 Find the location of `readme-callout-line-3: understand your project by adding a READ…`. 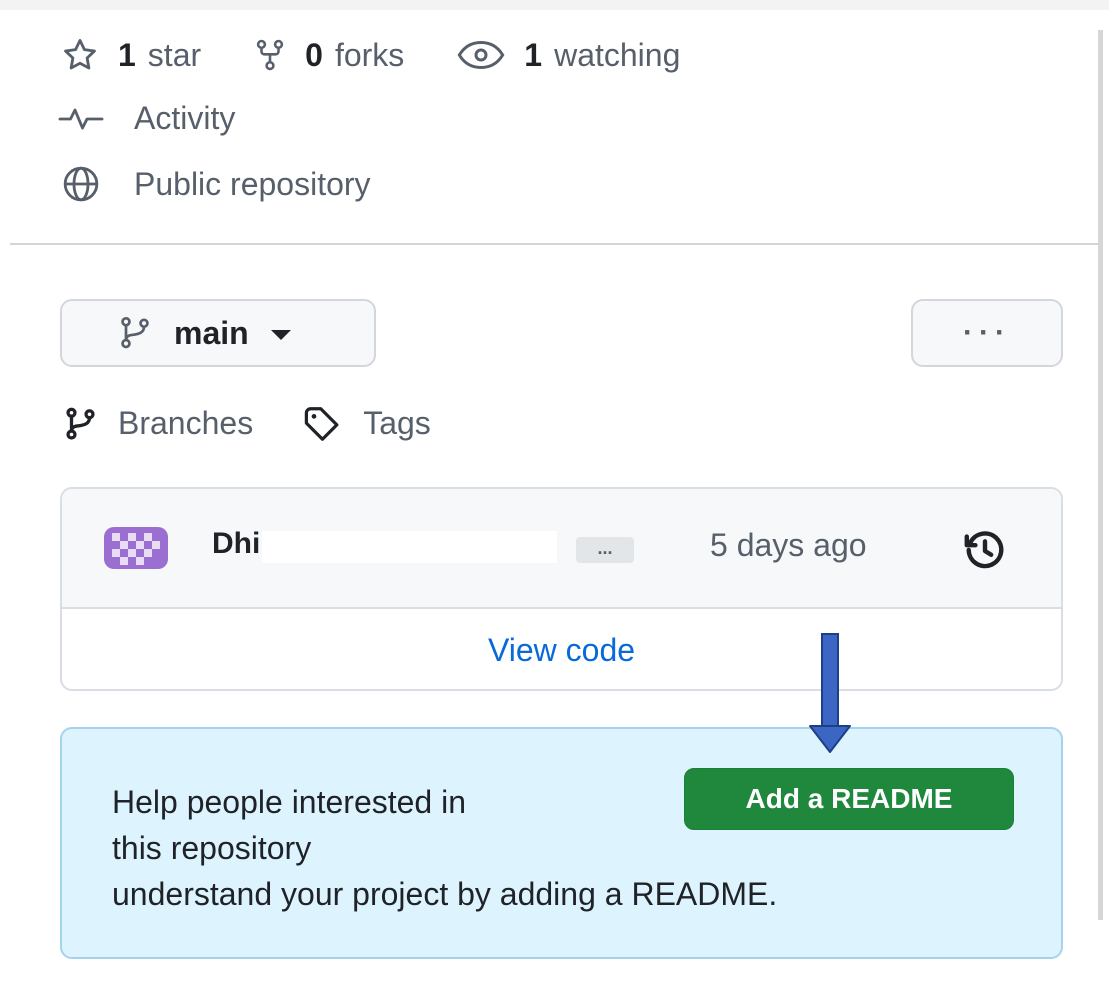

readme-callout-line-3: understand your project by adding a READ… is located at coordinates (445, 894).